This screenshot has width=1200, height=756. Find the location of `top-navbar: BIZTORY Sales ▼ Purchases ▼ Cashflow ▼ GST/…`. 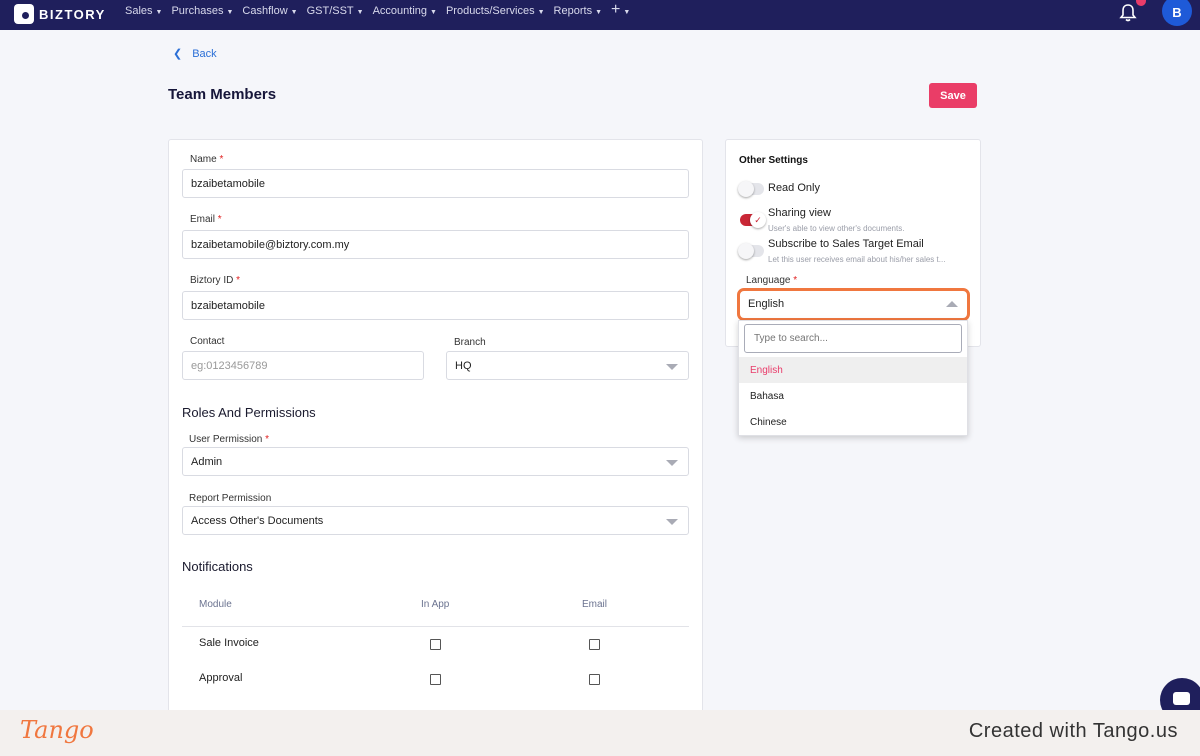

top-navbar: BIZTORY Sales ▼ Purchases ▼ Cashflow ▼ GST/… is located at coordinates (600, 15).